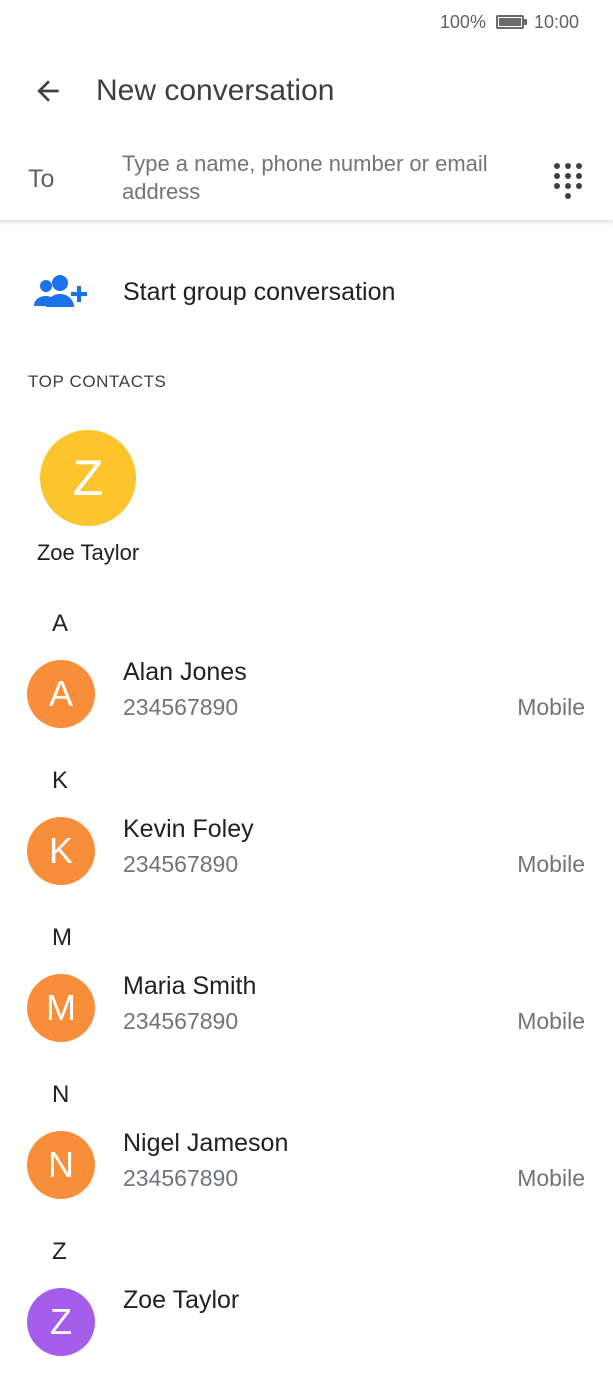 Image resolution: width=613 pixels, height=1385 pixels. Describe the element at coordinates (206, 1143) in the screenshot. I see `contact-name: Nigel Jameson` at that location.